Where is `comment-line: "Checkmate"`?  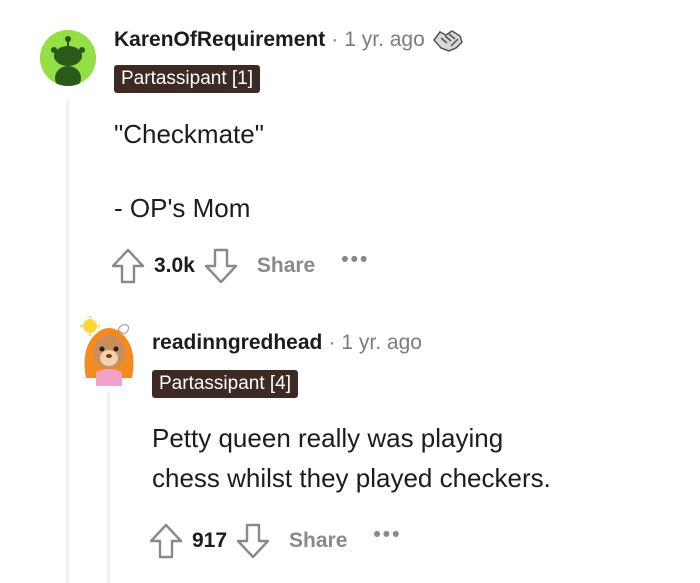 comment-line: "Checkmate" is located at coordinates (189, 134).